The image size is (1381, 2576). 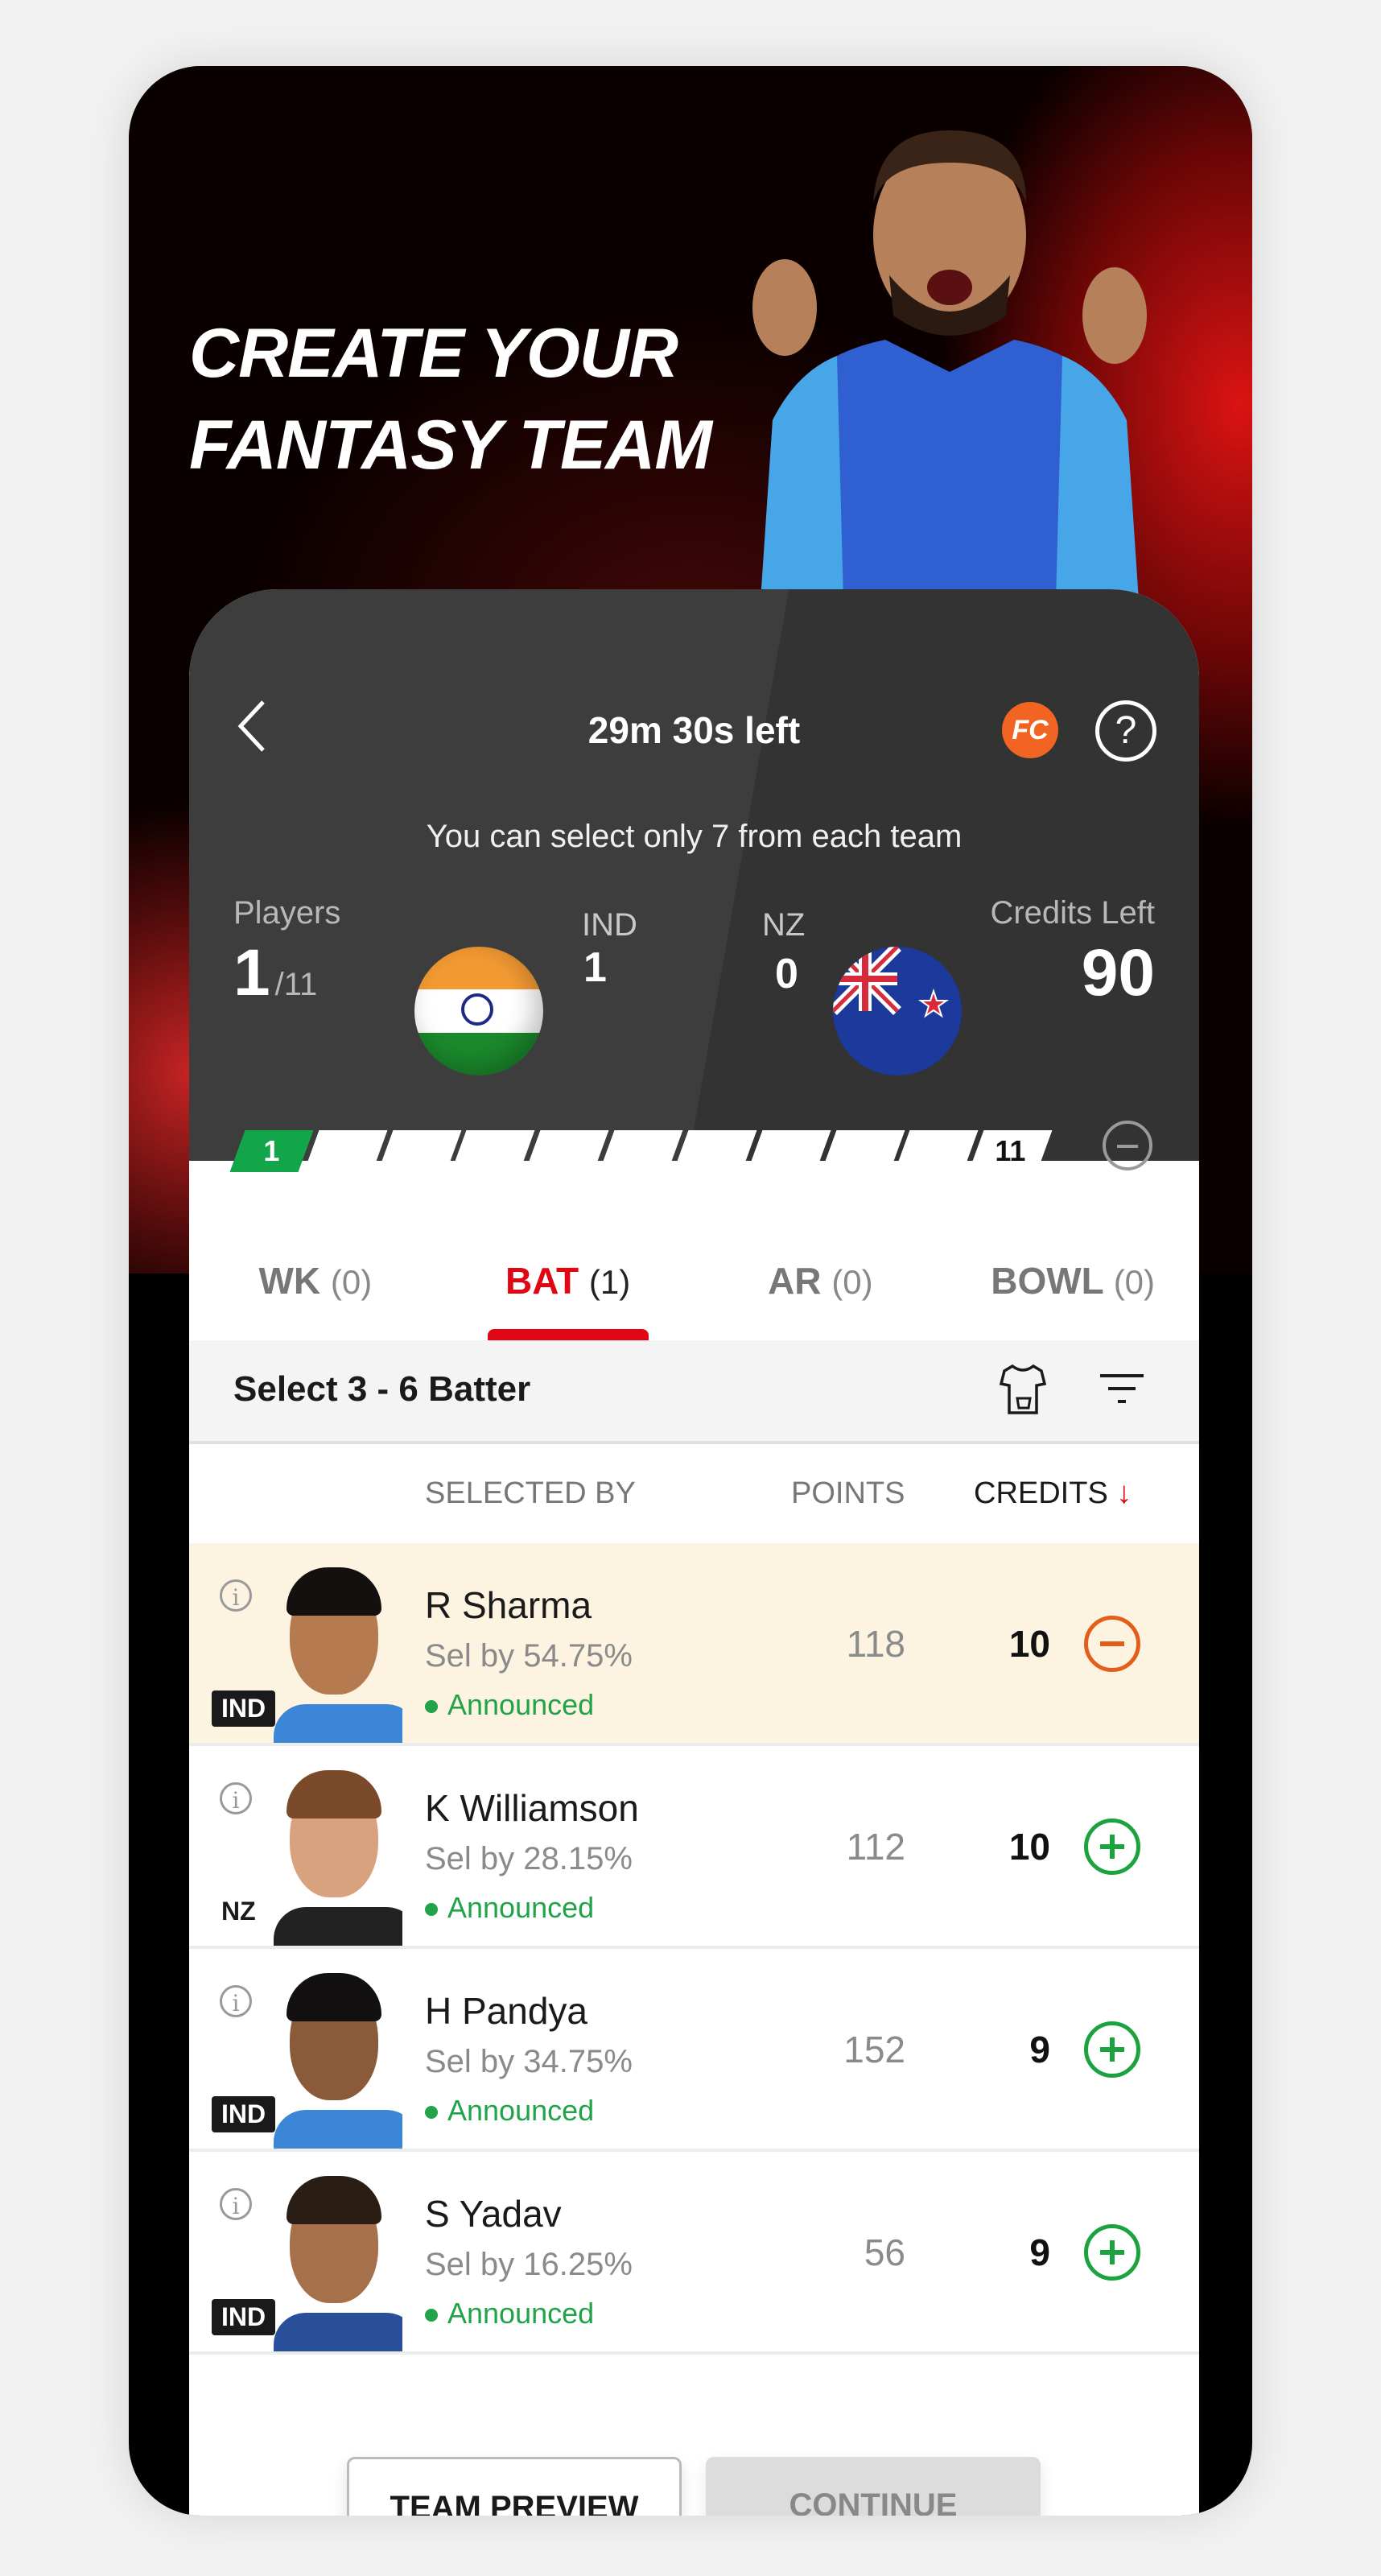 I want to click on players-label: Players, so click(x=287, y=913).